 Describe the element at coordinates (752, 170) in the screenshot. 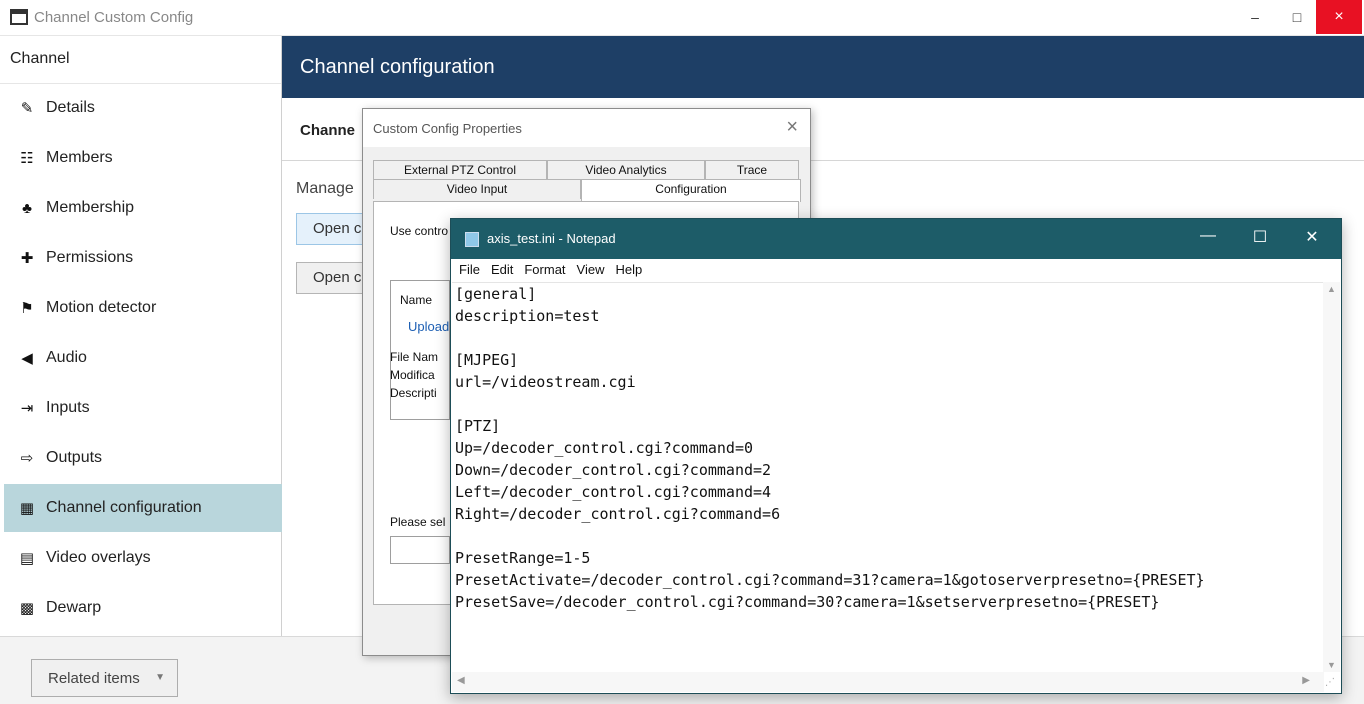

I see `tab-trace: Trace` at that location.